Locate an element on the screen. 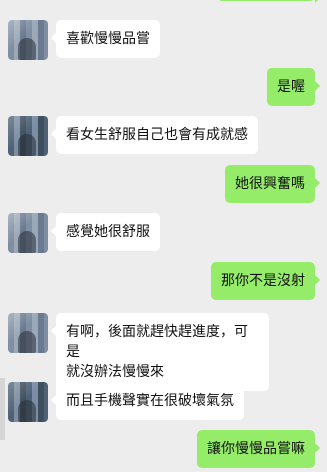 The image size is (327, 472). scroll-edge-indicator is located at coordinates (2, 409).